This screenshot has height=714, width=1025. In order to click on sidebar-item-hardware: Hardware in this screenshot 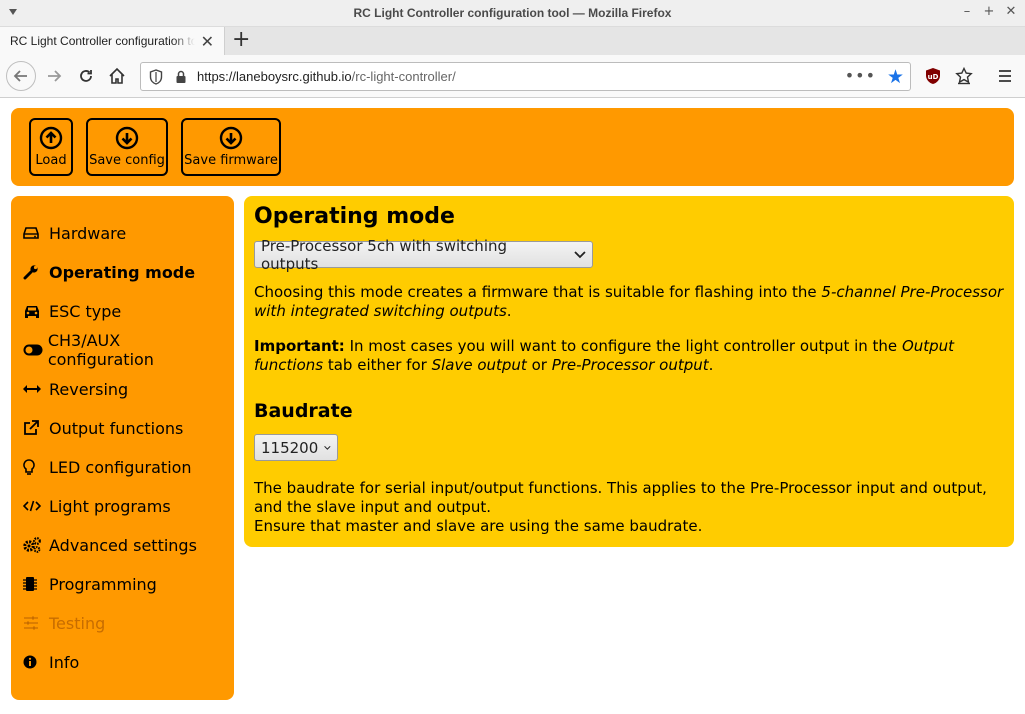, I will do `click(123, 233)`.